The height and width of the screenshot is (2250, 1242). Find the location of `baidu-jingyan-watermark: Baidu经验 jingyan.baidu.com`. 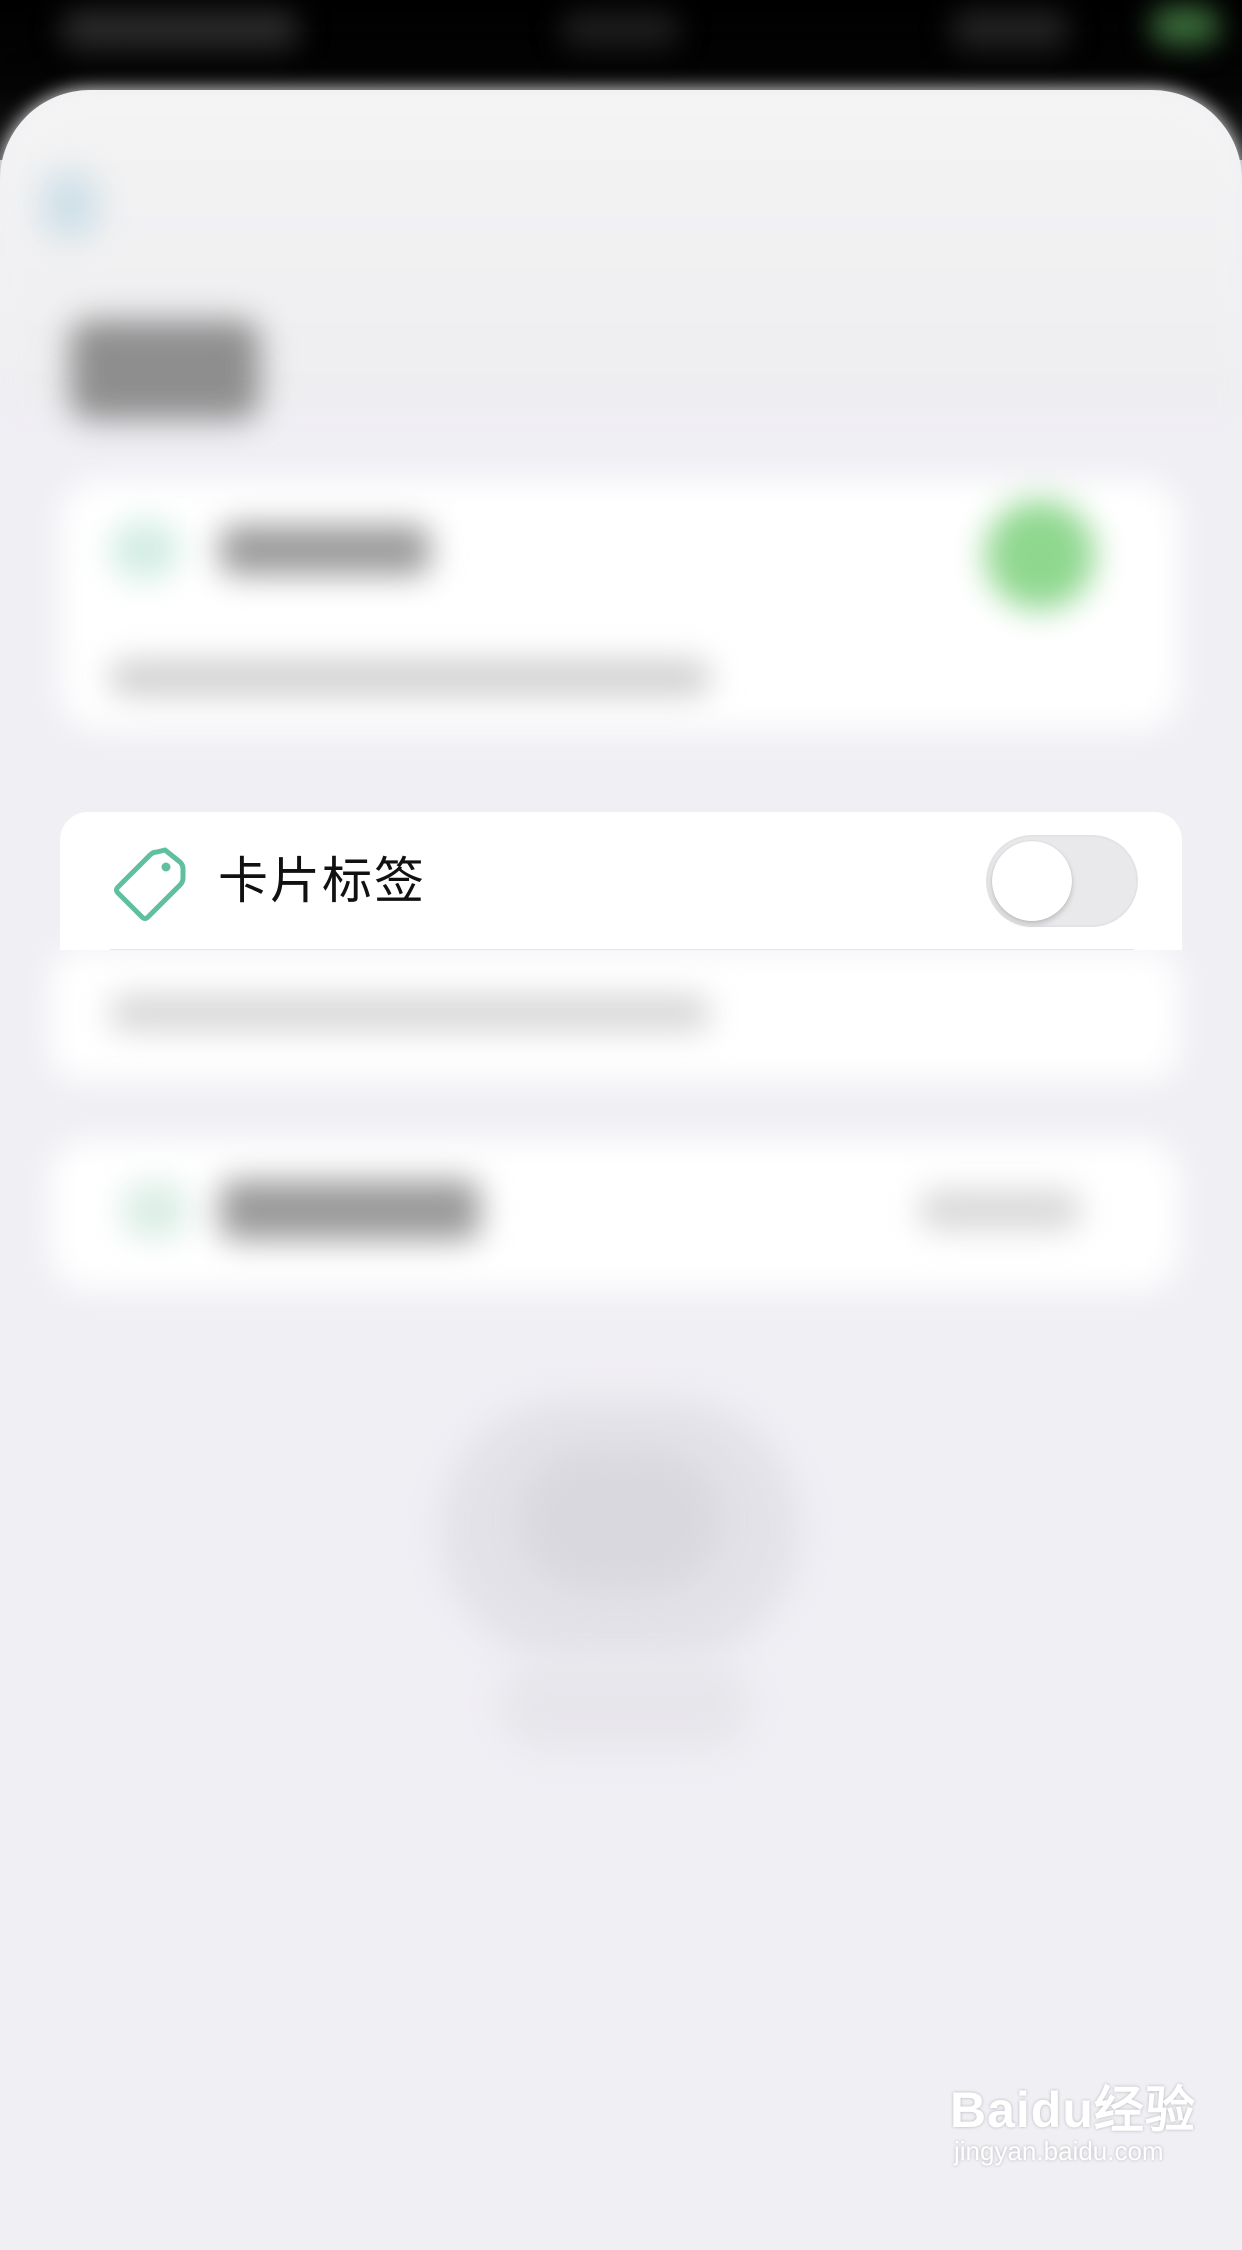

baidu-jingyan-watermark: Baidu经验 jingyan.baidu.com is located at coordinates (1075, 2125).